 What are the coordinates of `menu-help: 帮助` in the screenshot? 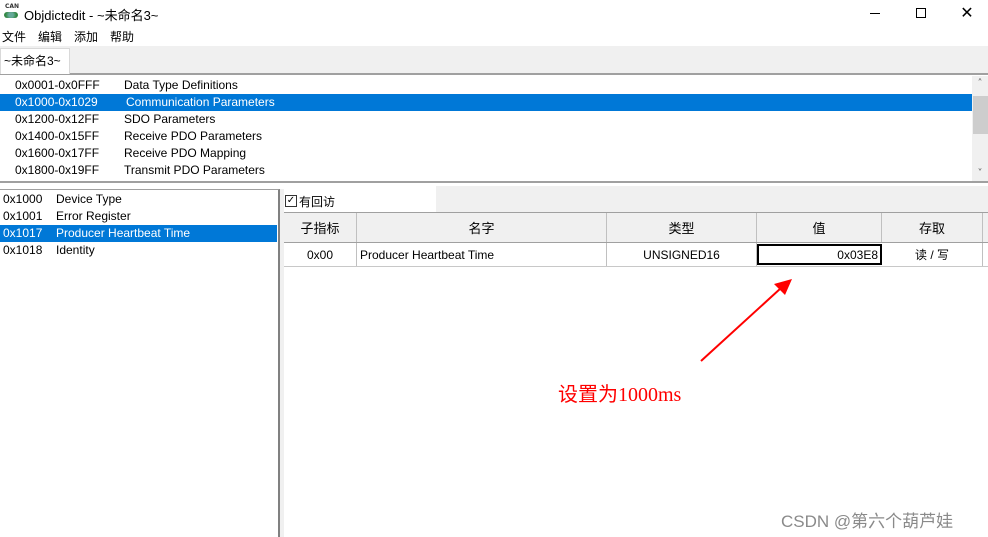 It's located at (122, 37).